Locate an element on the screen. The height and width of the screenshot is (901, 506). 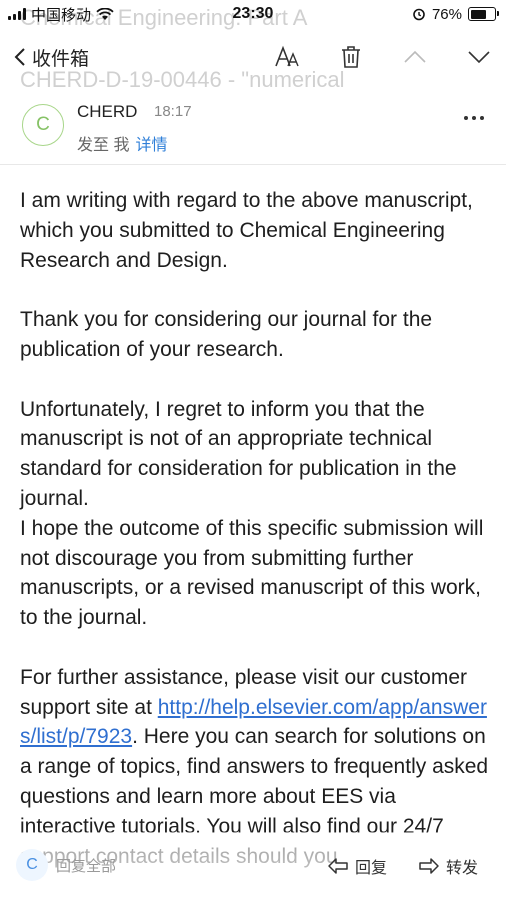
nav-bar: 收件箱 is located at coordinates (253, 57).